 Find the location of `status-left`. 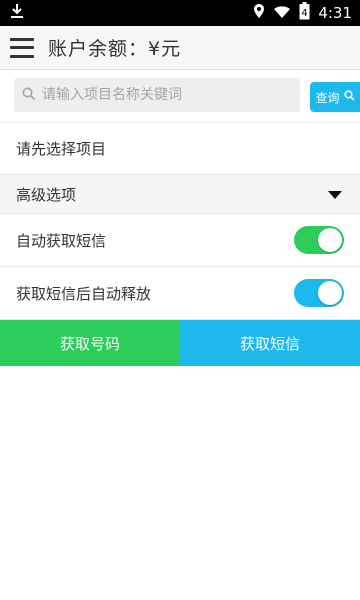

status-left is located at coordinates (17, 13).